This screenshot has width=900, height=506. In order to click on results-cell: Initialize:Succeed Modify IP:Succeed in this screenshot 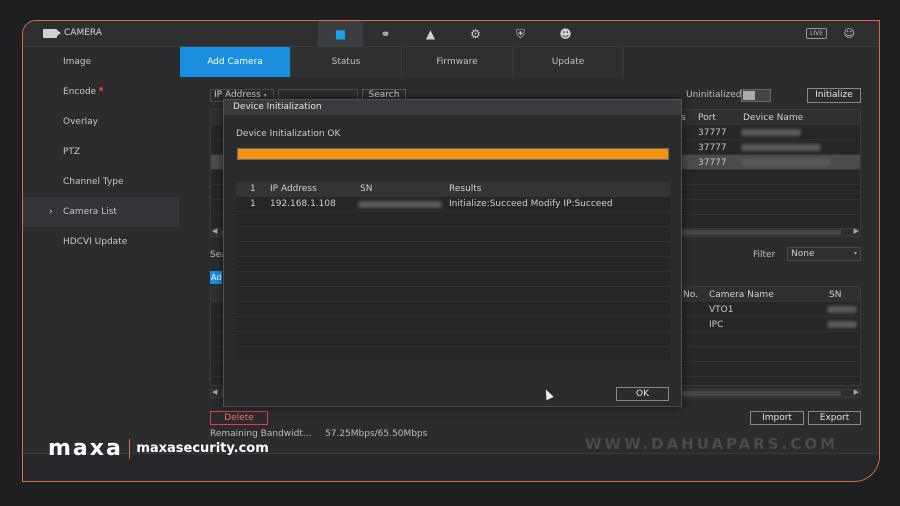, I will do `click(531, 204)`.